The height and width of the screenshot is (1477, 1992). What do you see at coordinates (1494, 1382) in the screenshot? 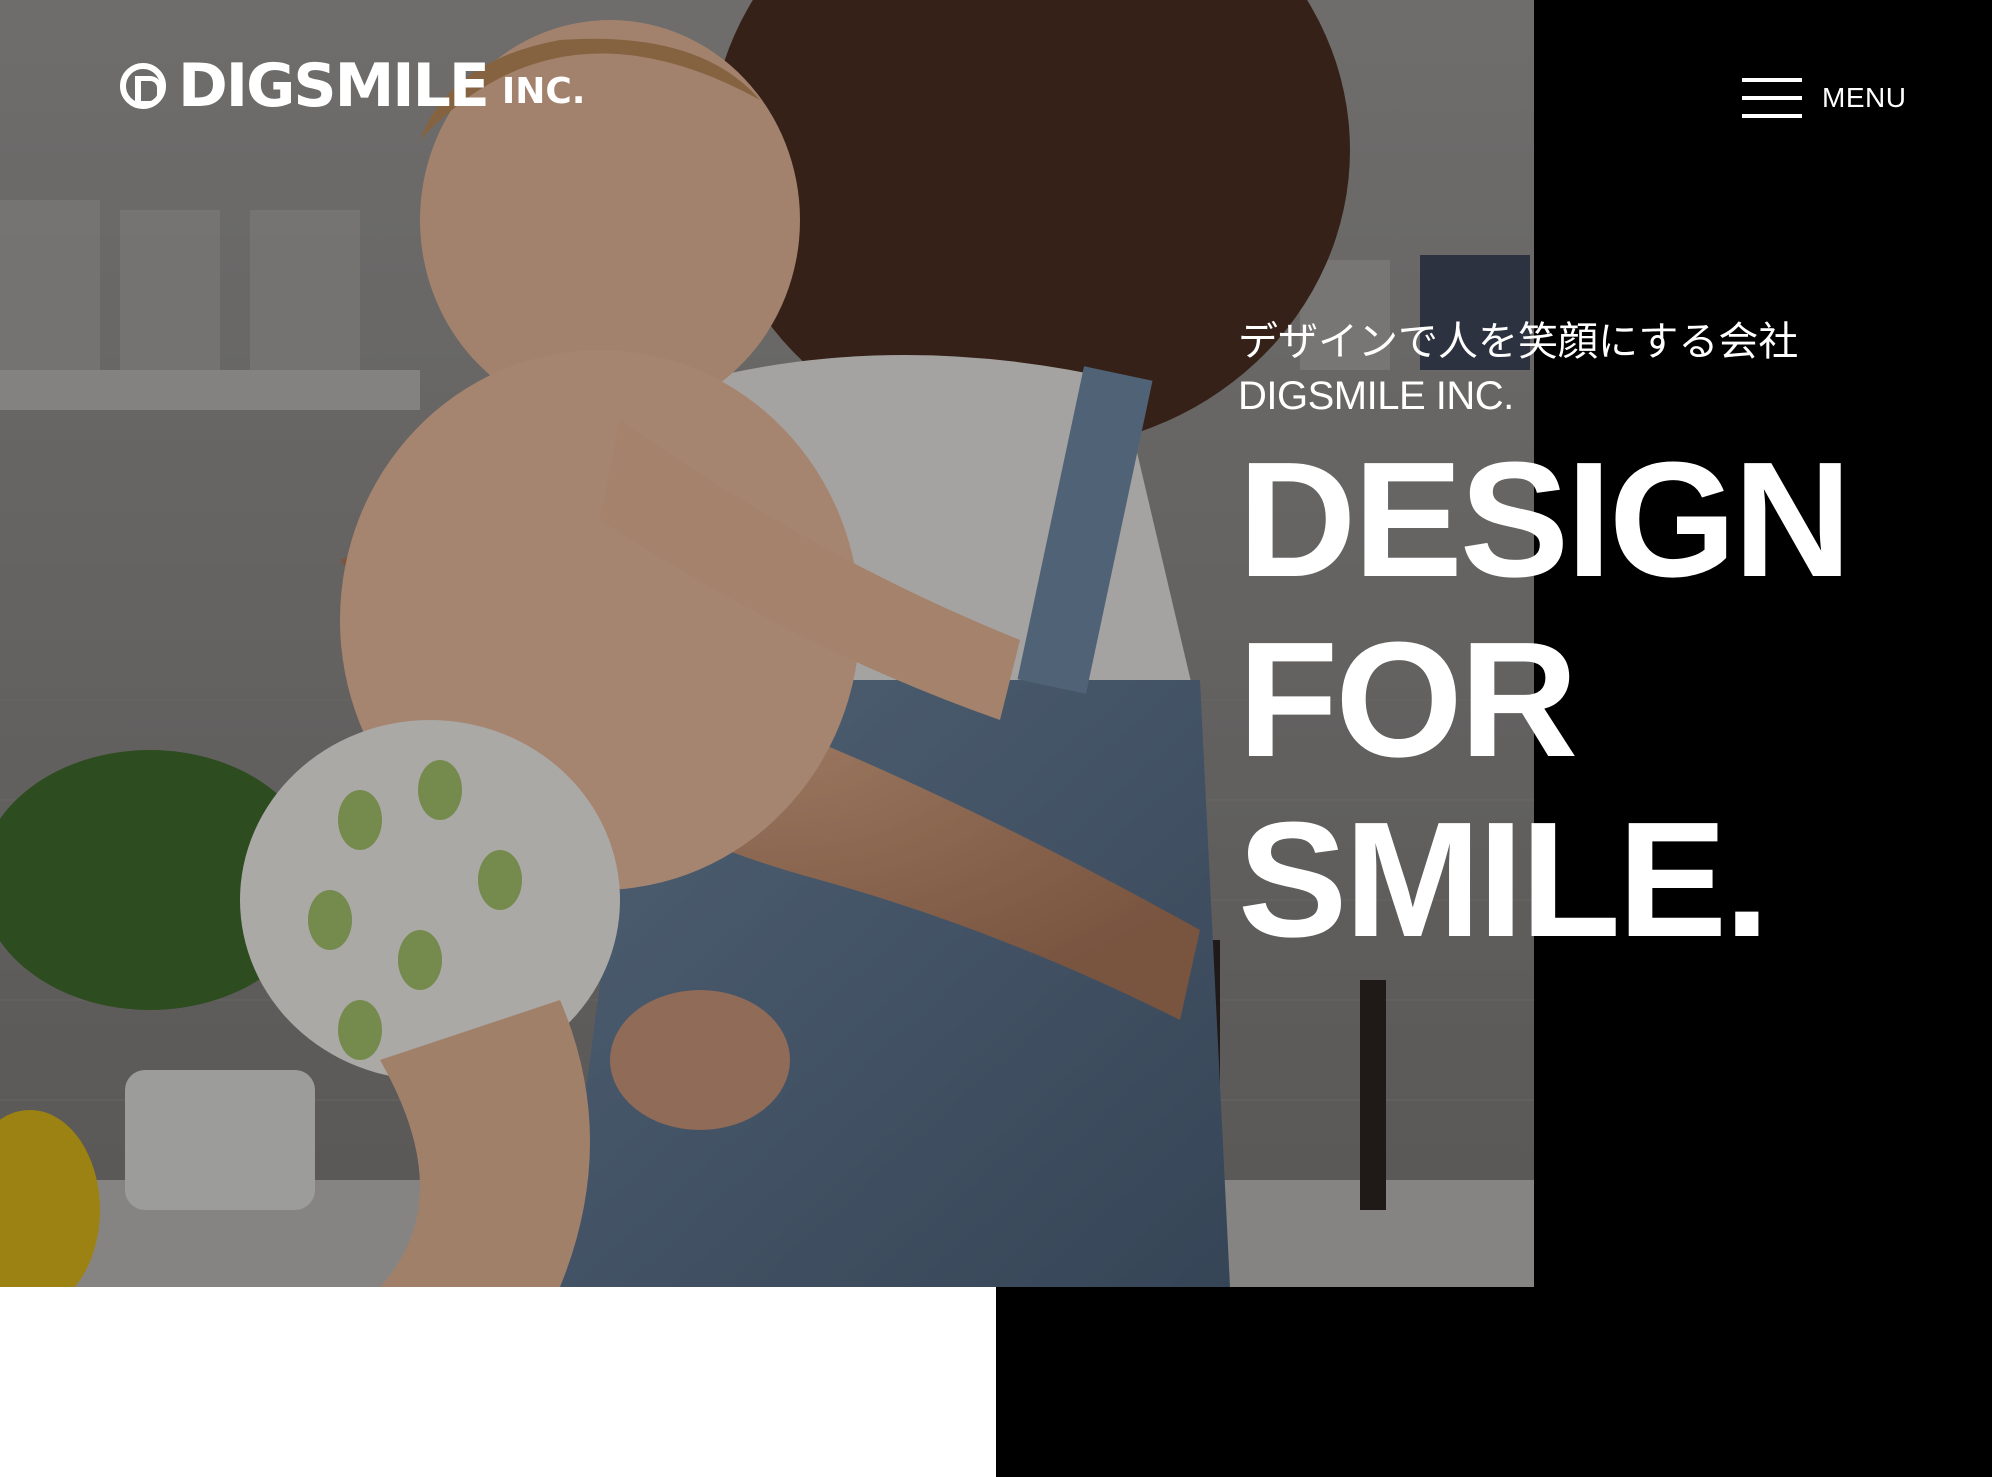
I see `lower-dark-block` at bounding box center [1494, 1382].